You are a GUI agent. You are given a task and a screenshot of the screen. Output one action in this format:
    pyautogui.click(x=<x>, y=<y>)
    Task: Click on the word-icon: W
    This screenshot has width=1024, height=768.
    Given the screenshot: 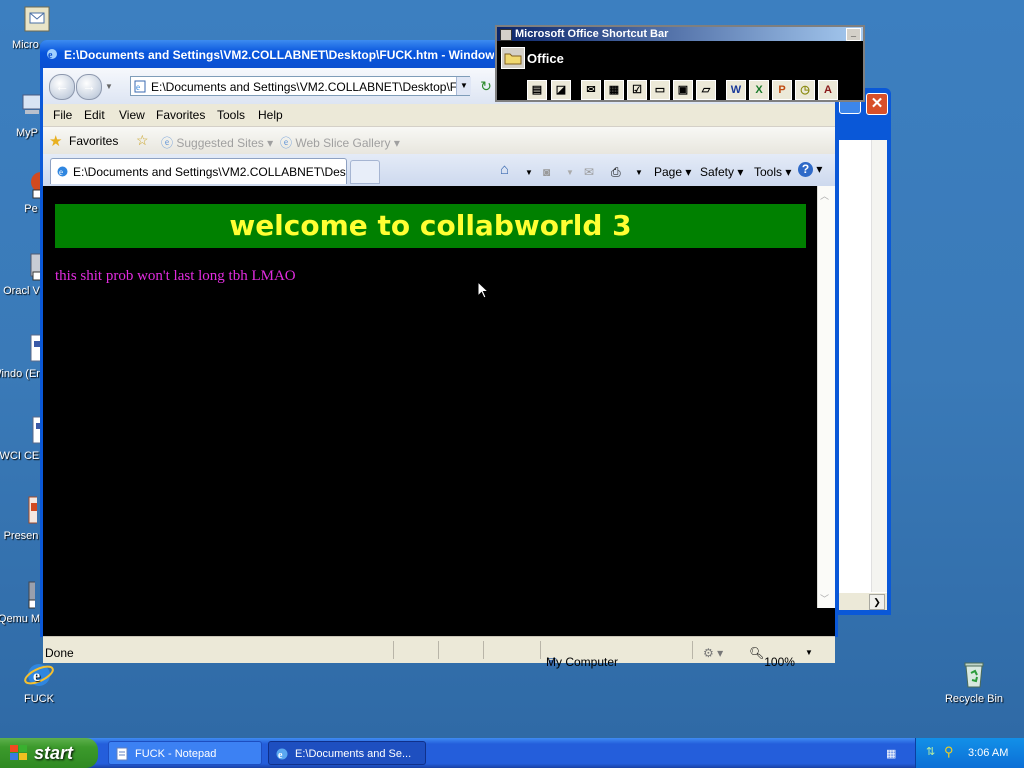 What is the action you would take?
    pyautogui.click(x=736, y=90)
    